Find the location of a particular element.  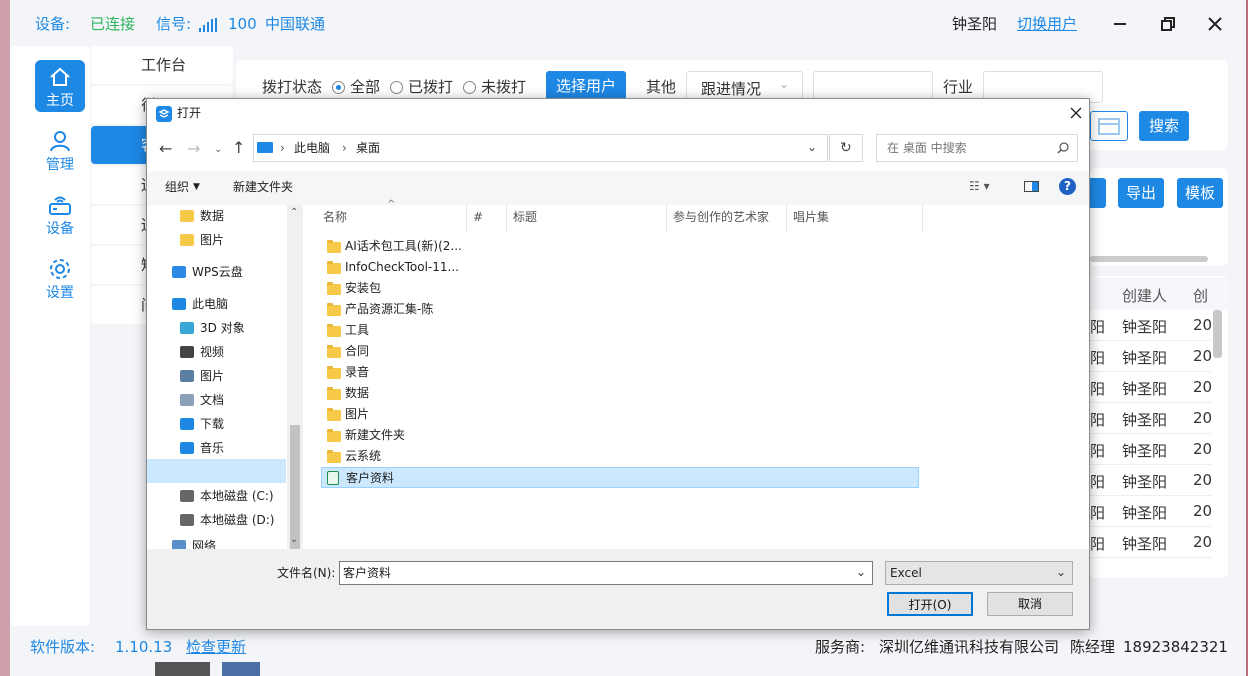

tree-item: 网络 is located at coordinates (217, 542).